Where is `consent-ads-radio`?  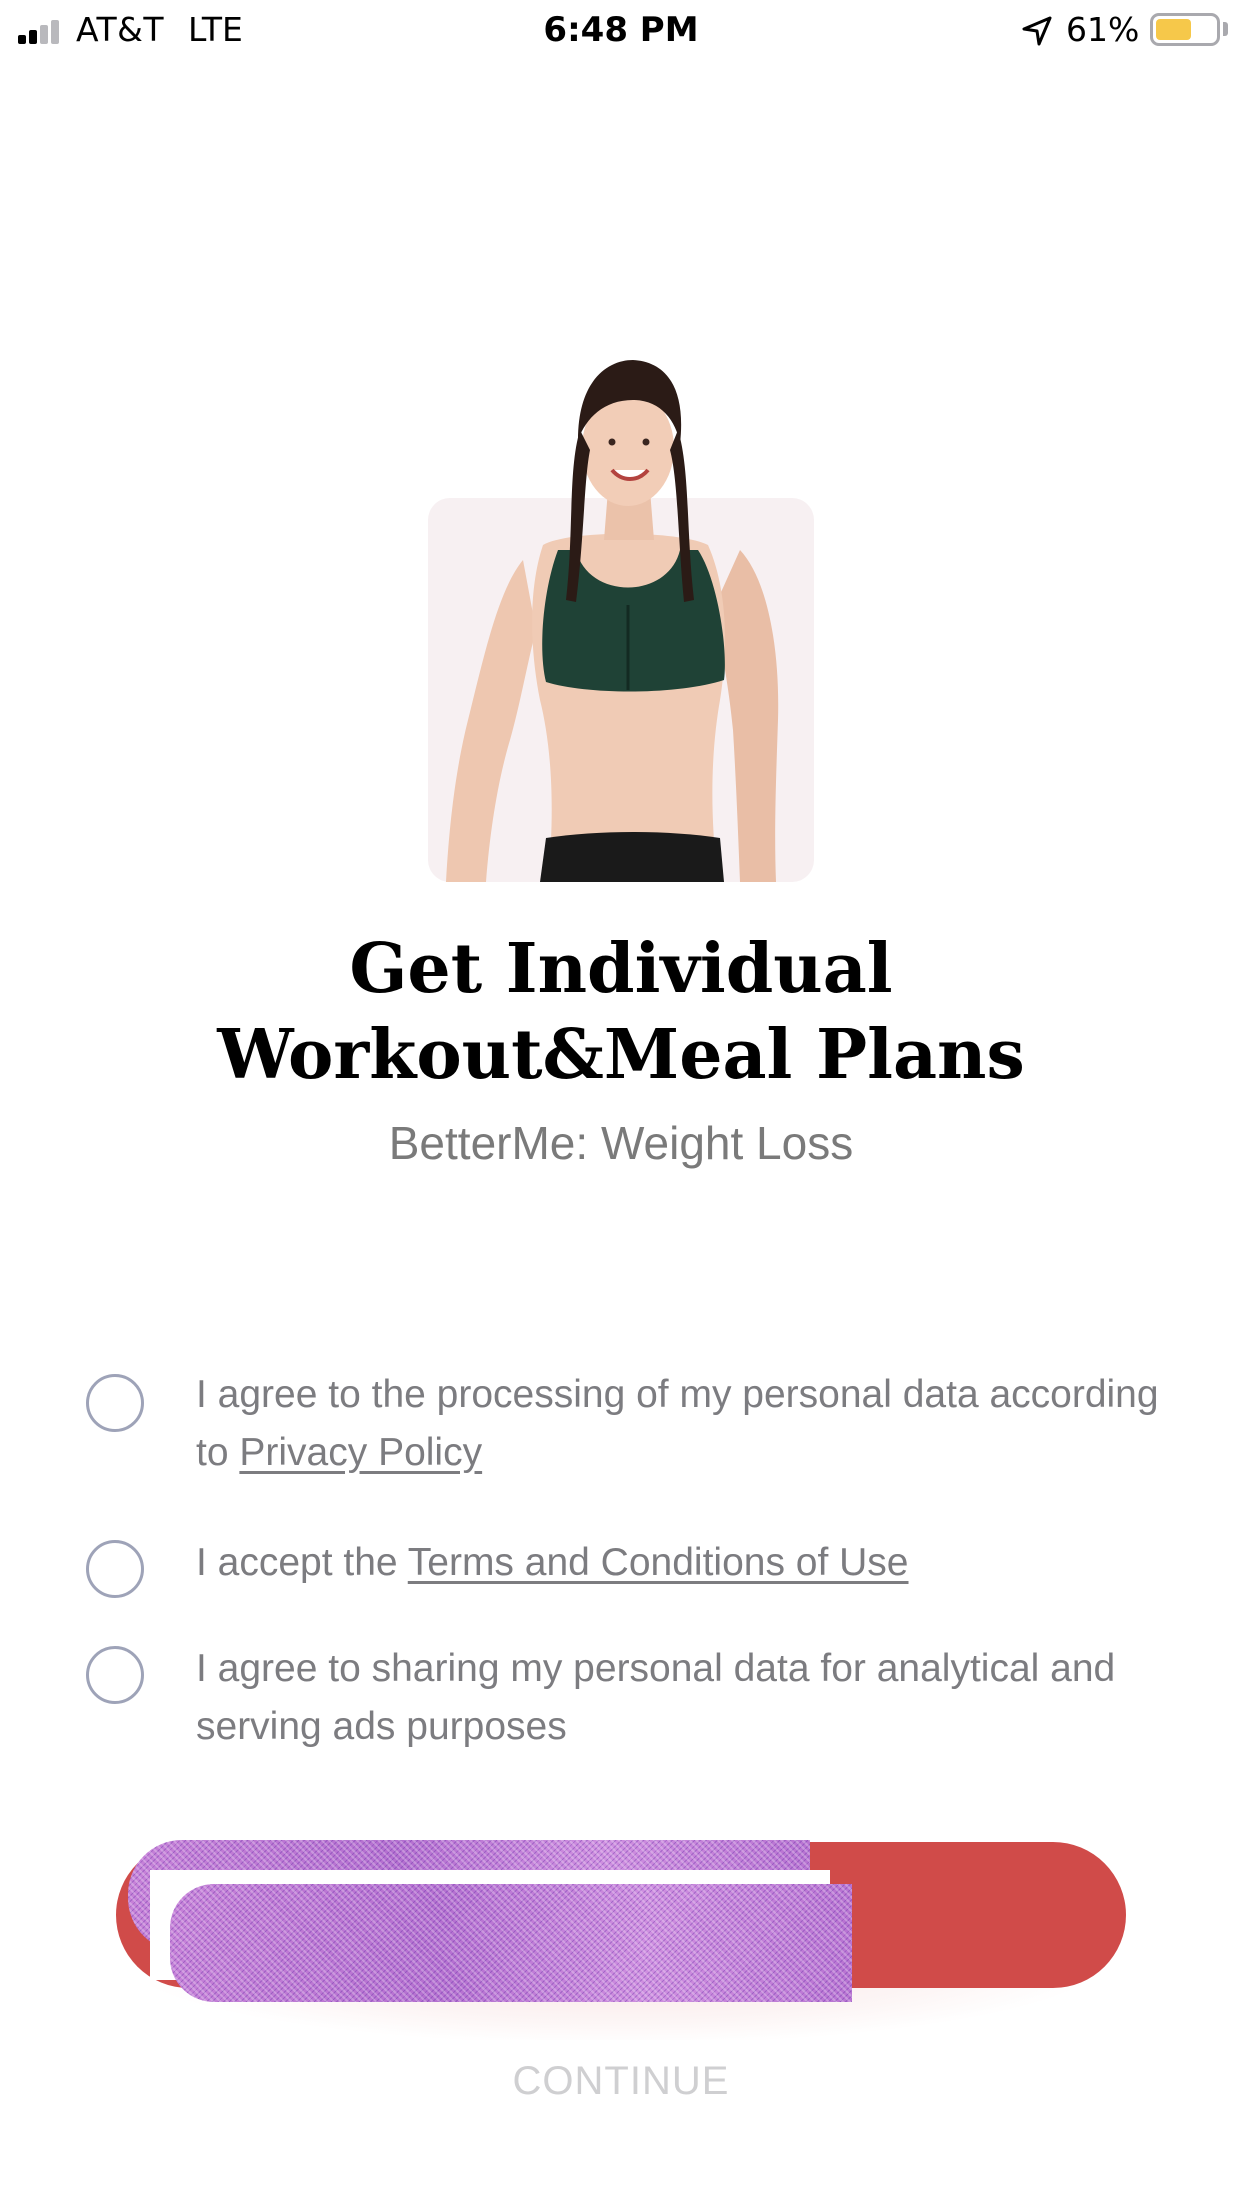
consent-ads-radio is located at coordinates (115, 1675).